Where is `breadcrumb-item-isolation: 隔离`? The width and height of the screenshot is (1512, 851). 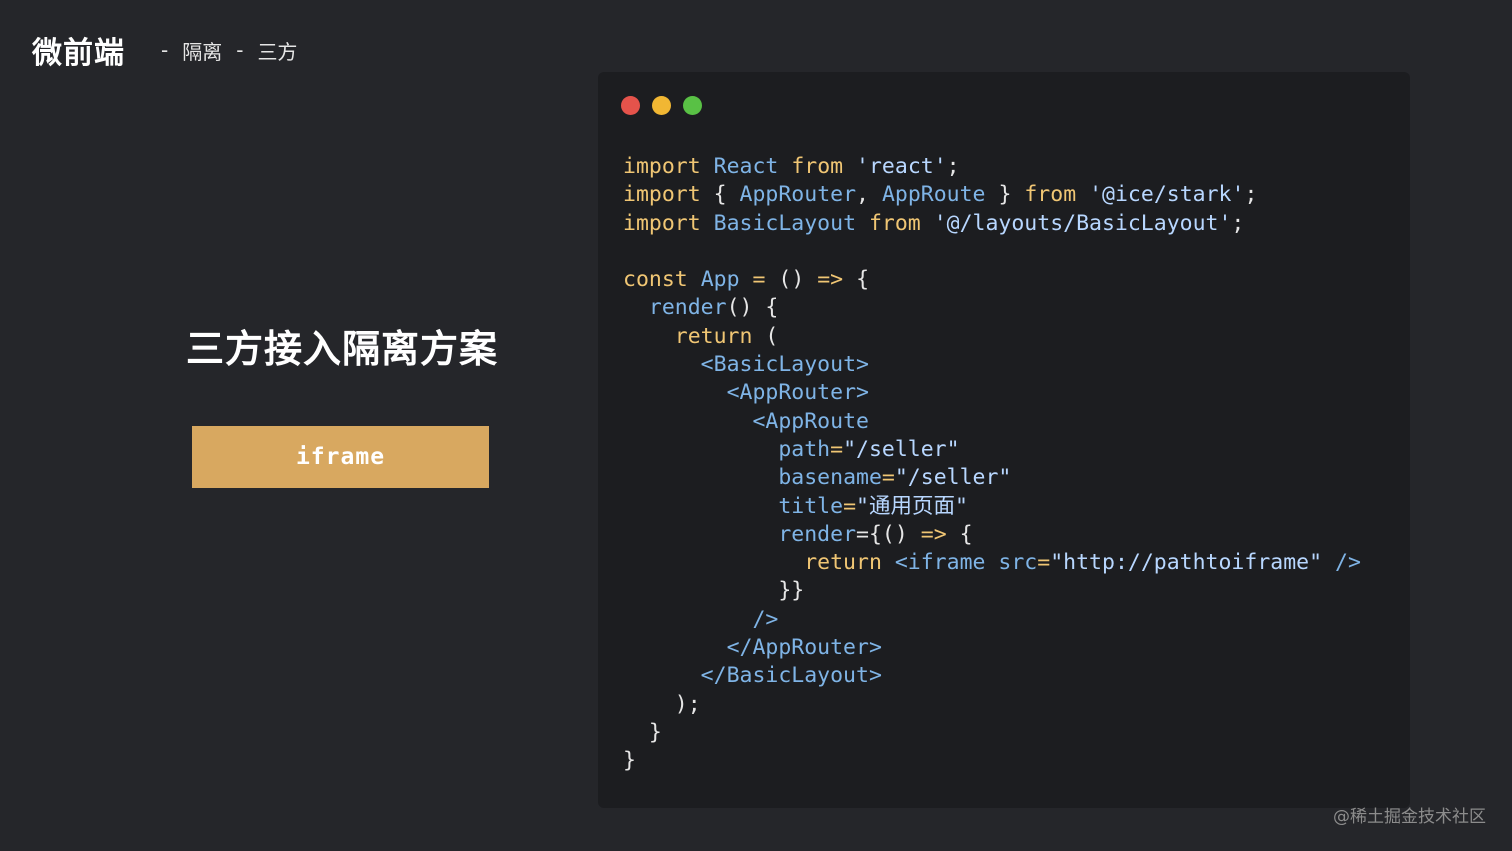 breadcrumb-item-isolation: 隔离 is located at coordinates (202, 51).